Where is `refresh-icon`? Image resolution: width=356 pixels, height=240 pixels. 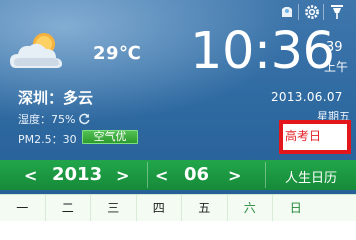
refresh-icon is located at coordinates (84, 117).